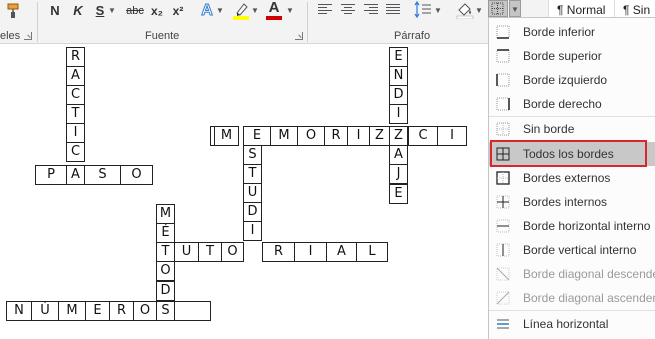  I want to click on font-color-button: A, so click(274, 10).